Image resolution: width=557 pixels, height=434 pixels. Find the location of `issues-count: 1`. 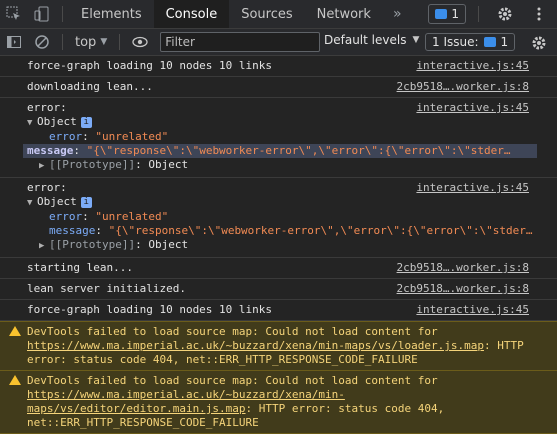

issues-count: 1 is located at coordinates (504, 42).